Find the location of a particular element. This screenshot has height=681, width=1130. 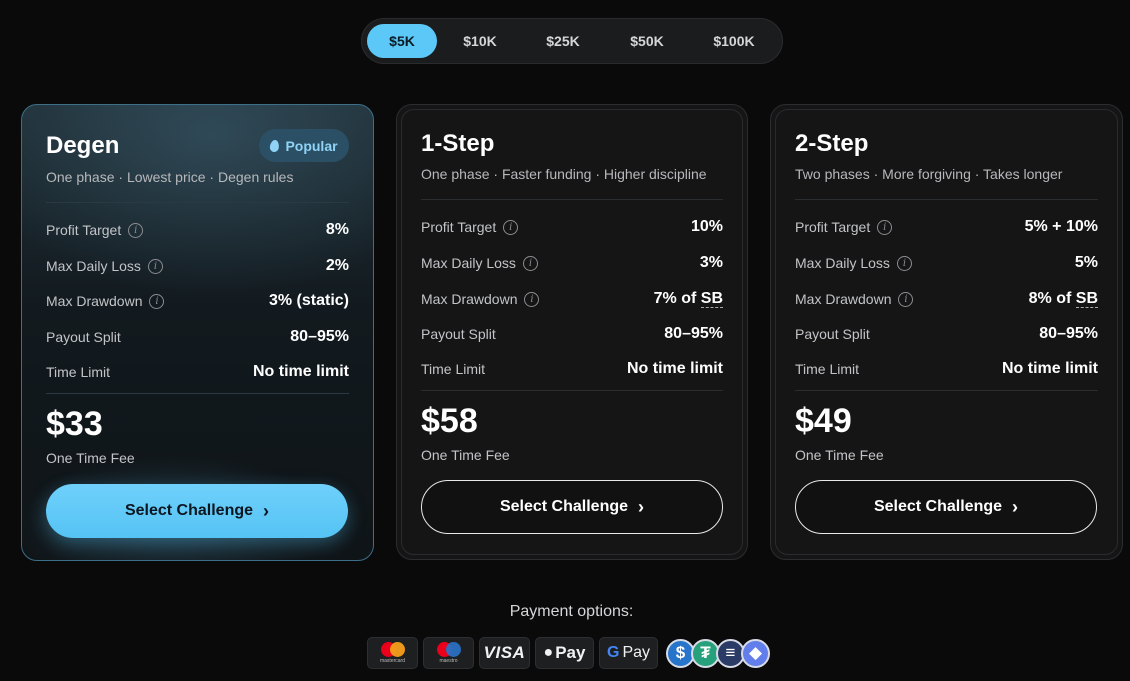

mastercard-icon: mastercard is located at coordinates (392, 653).